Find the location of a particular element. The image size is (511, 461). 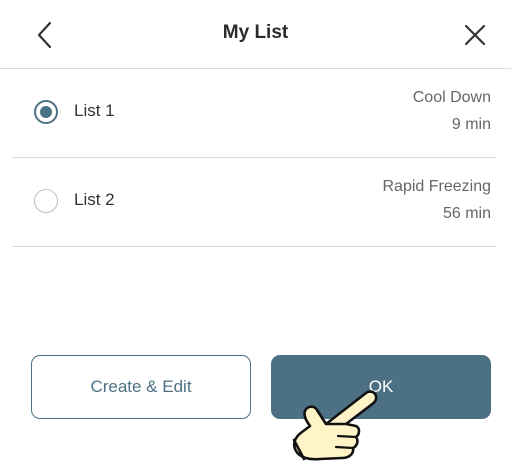

create-edit-button: Create & Edit is located at coordinates (141, 387).